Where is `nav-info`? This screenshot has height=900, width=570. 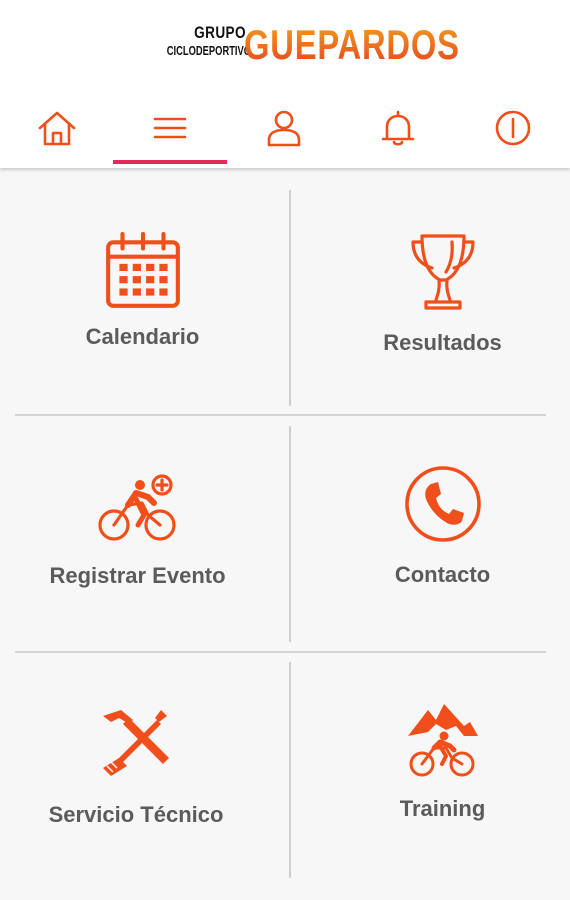 nav-info is located at coordinates (513, 133).